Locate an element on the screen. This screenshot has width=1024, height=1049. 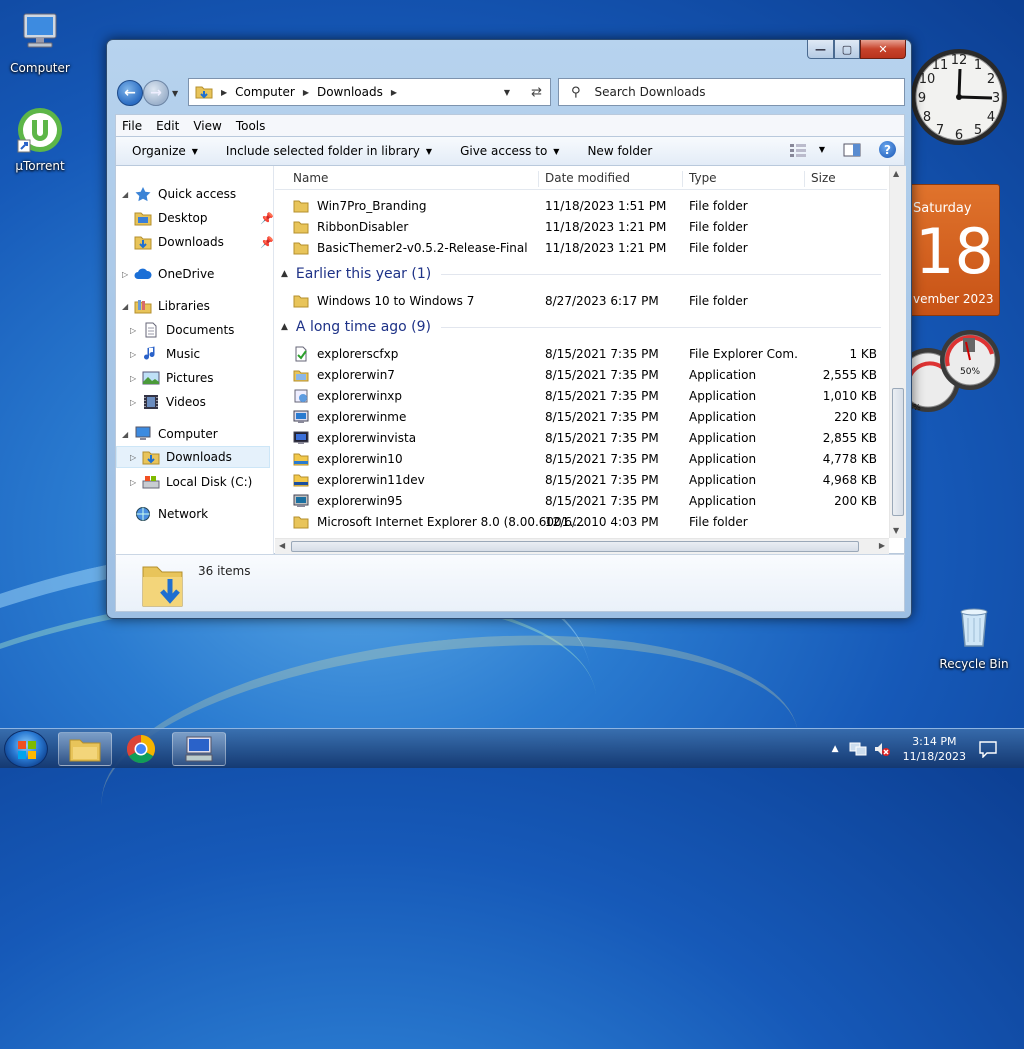
taskbar-chrome-button is located at coordinates (141, 749).